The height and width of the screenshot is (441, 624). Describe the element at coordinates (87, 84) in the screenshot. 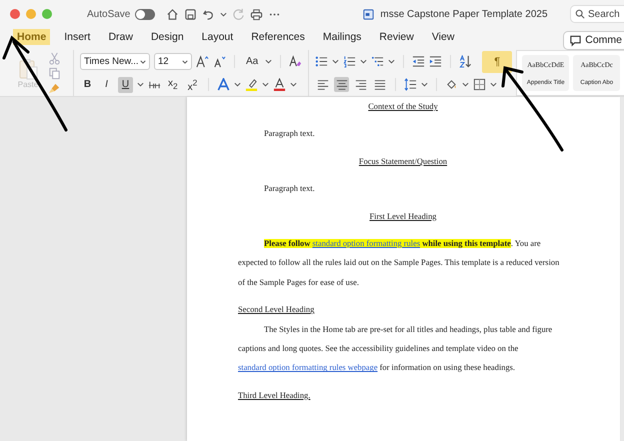

I see `format-button: B` at that location.